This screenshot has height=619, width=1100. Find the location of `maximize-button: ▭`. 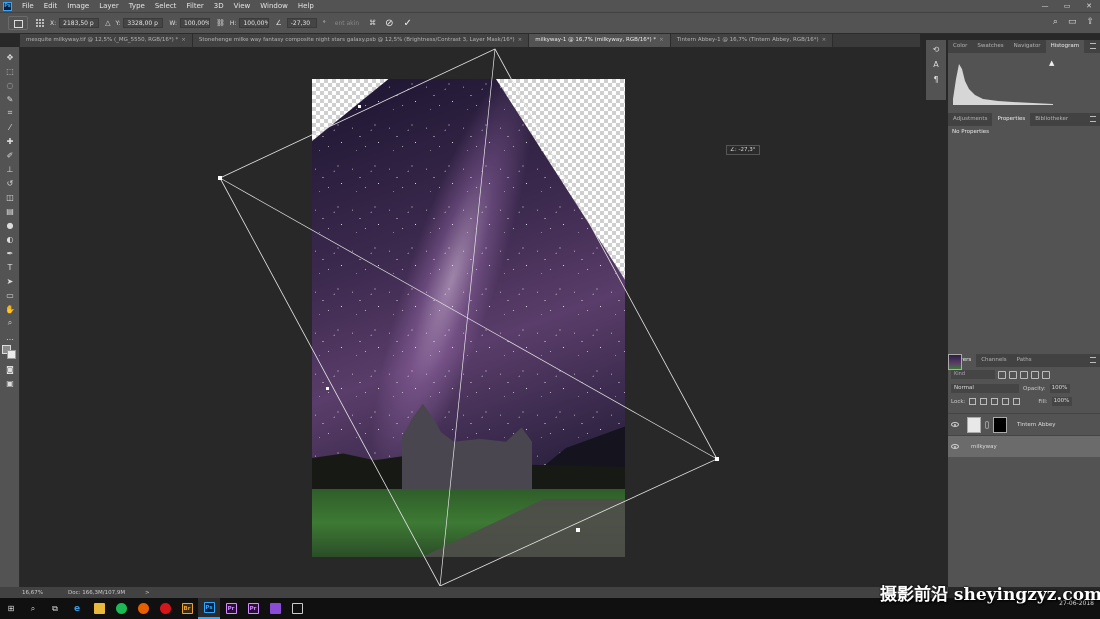

maximize-button: ▭ is located at coordinates (1067, 6).